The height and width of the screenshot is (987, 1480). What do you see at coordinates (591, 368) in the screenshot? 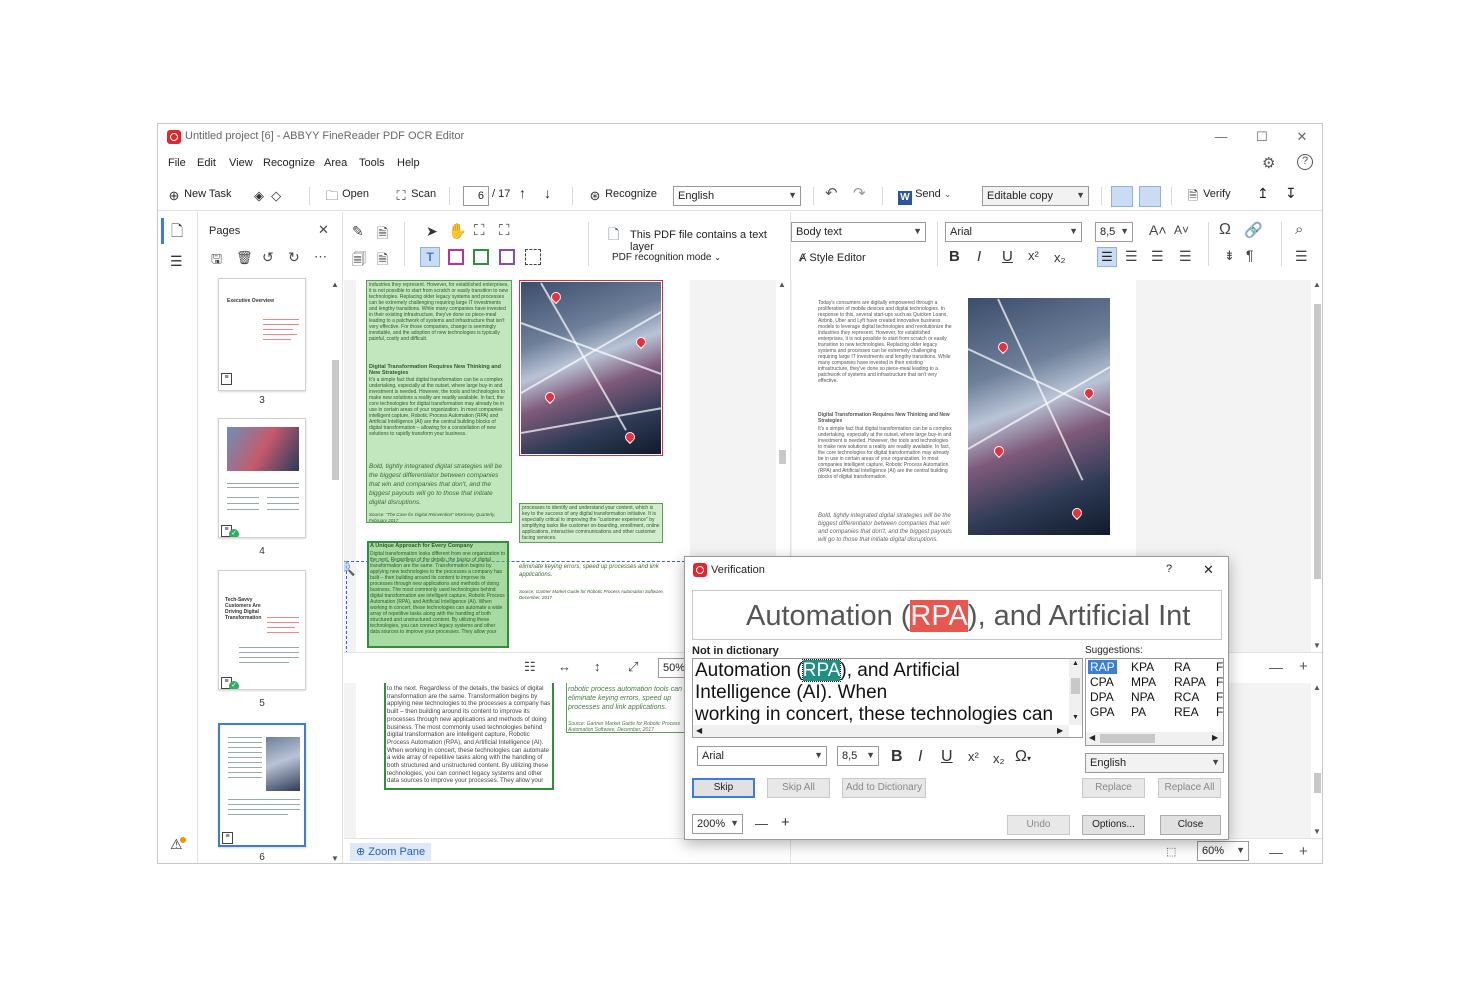
I see `picture-area-block` at bounding box center [591, 368].